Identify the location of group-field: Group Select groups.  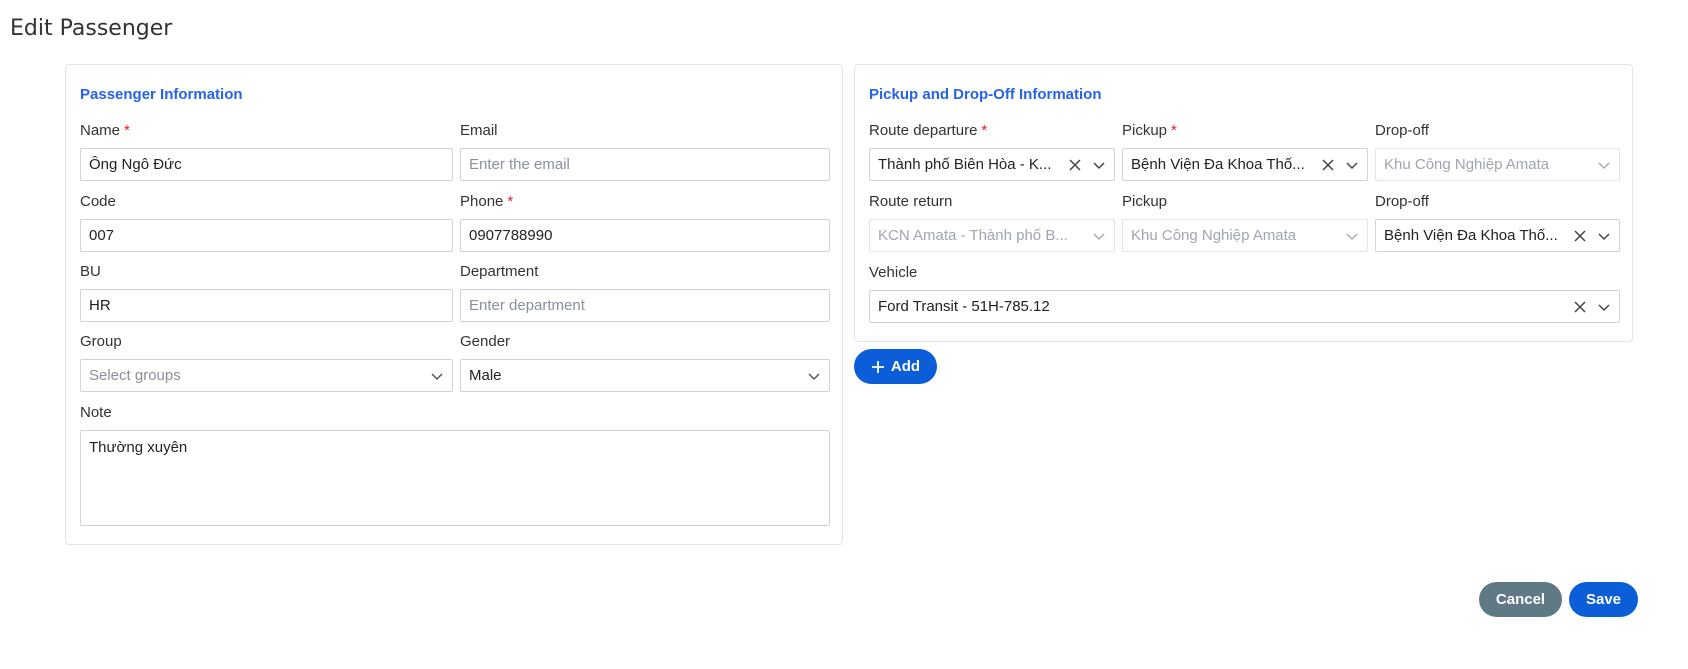
(266, 362).